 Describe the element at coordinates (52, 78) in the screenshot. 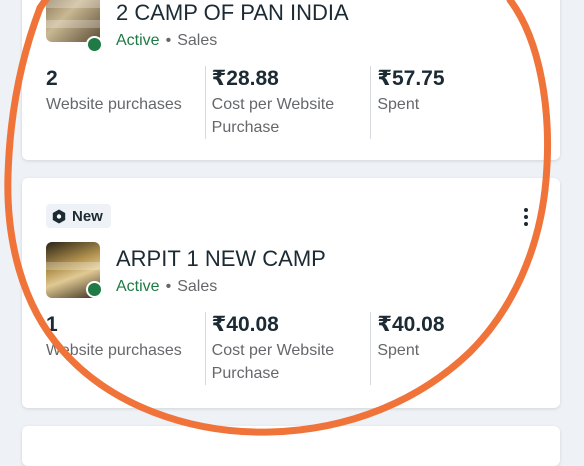

I see `metric-value: 2` at that location.